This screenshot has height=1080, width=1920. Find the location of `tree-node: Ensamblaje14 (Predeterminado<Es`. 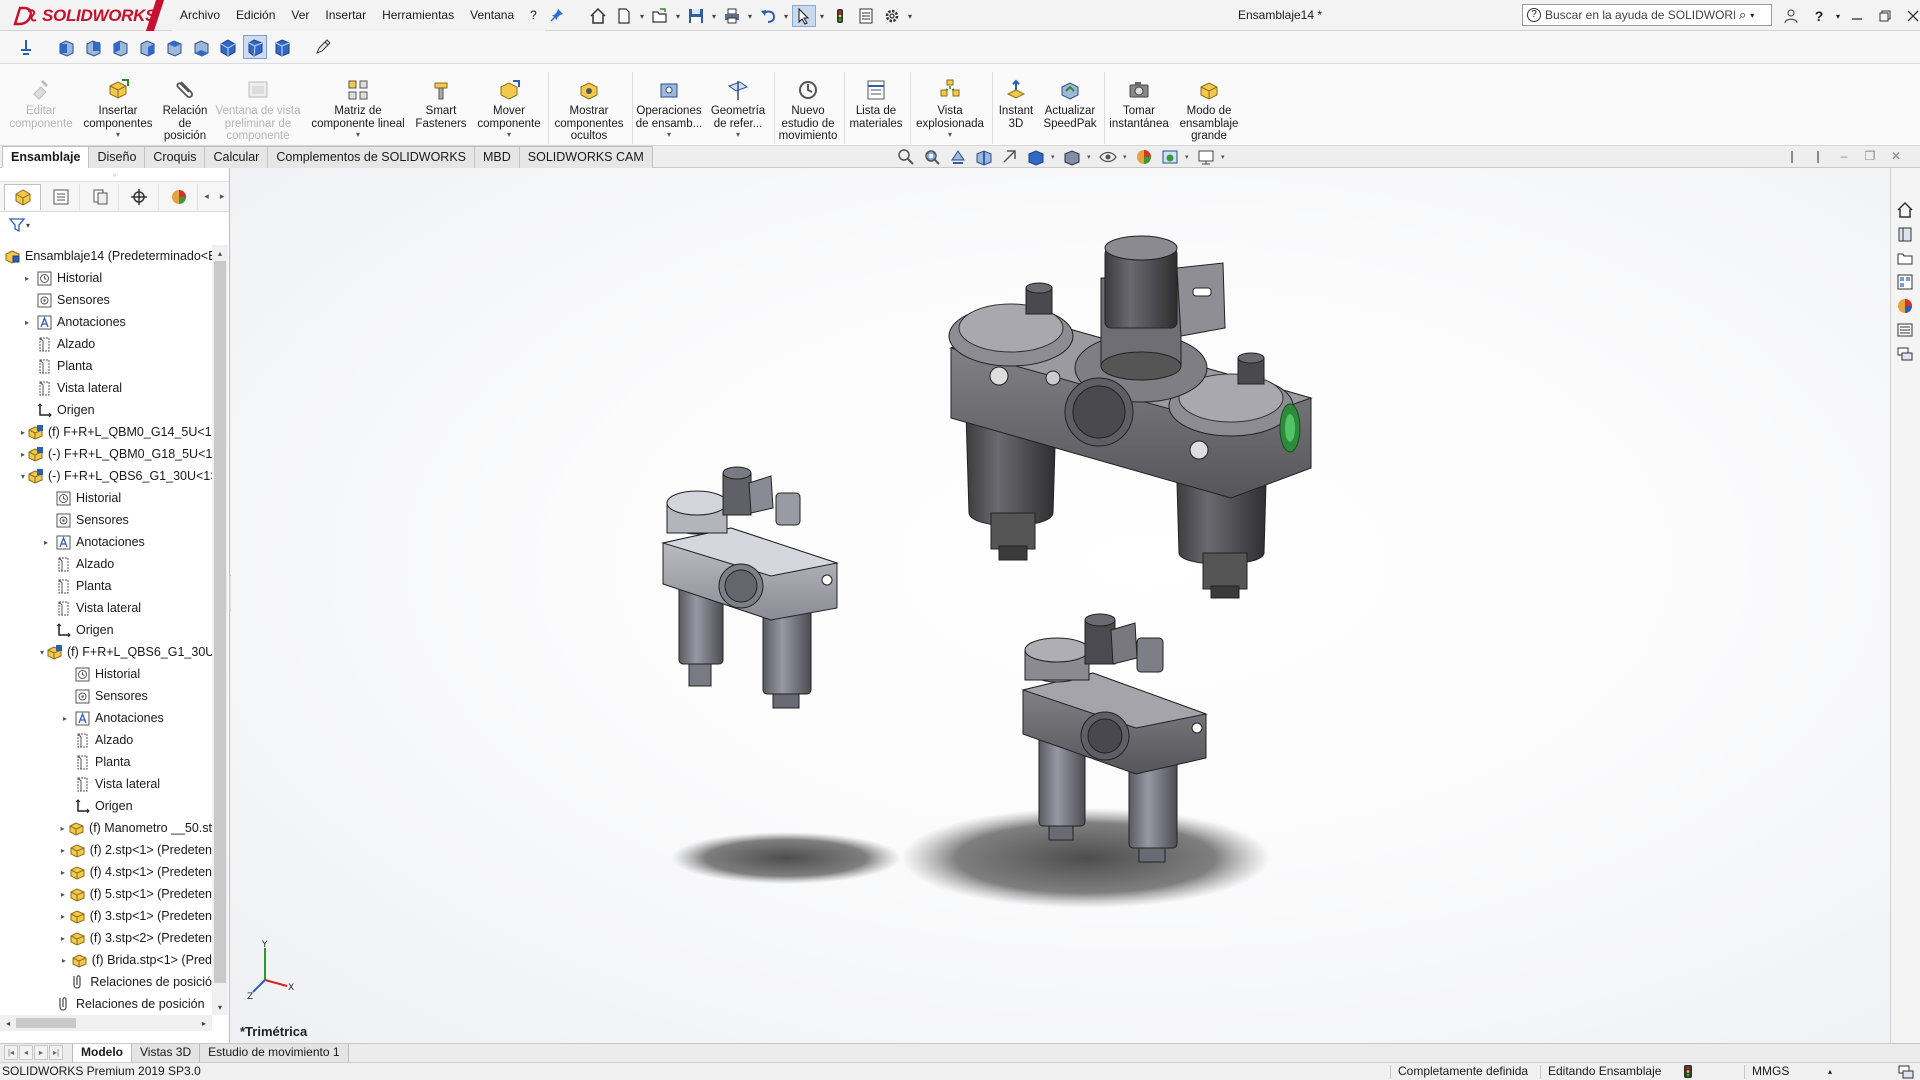

tree-node: Ensamblaje14 (Predeterminado<Es is located at coordinates (106, 256).